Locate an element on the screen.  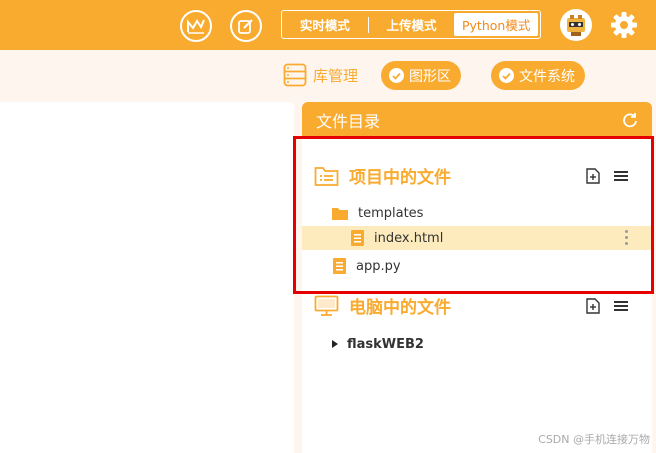
mode-realtime: 实时模式 is located at coordinates (325, 24).